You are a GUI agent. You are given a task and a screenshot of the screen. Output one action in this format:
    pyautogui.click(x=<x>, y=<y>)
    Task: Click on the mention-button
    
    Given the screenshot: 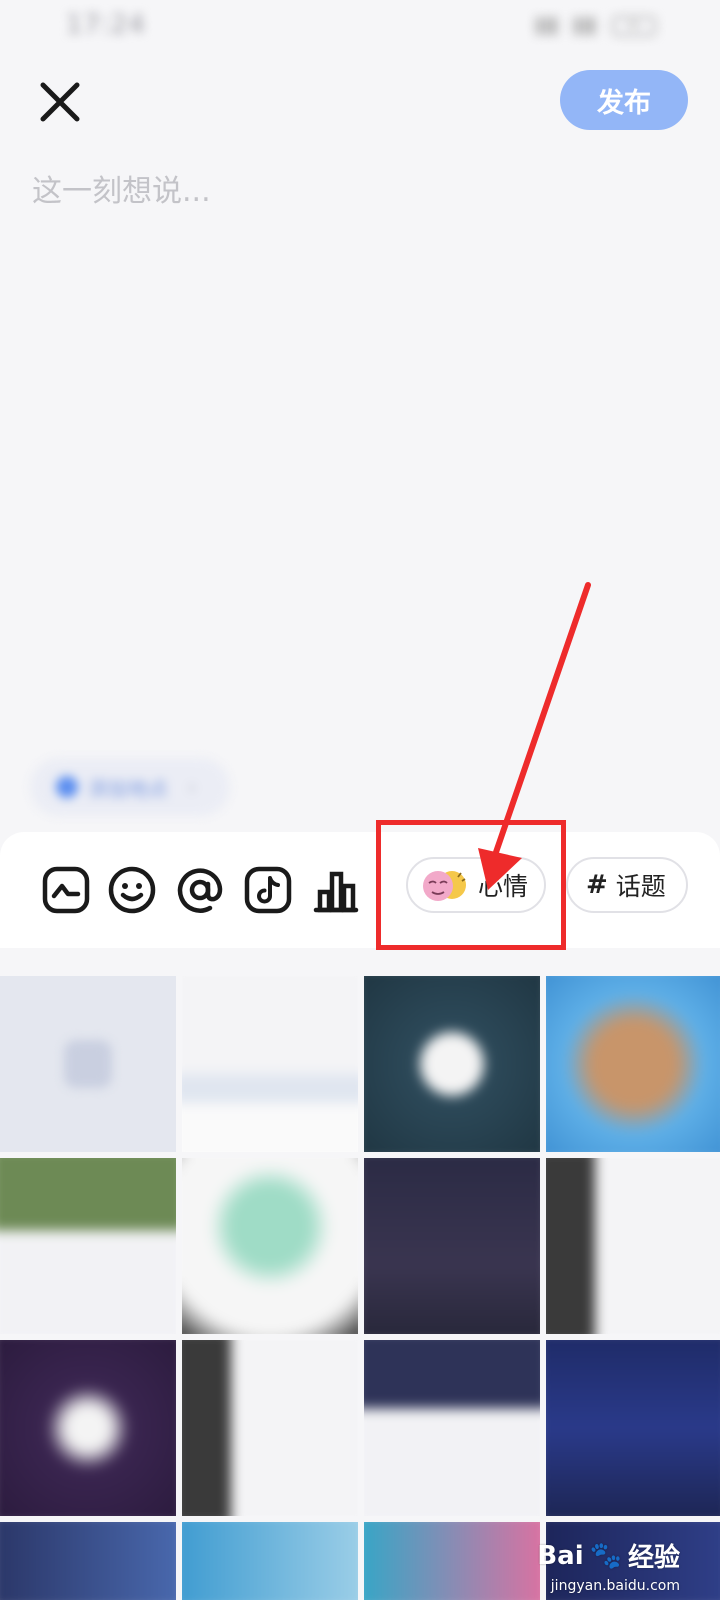 What is the action you would take?
    pyautogui.click(x=200, y=890)
    